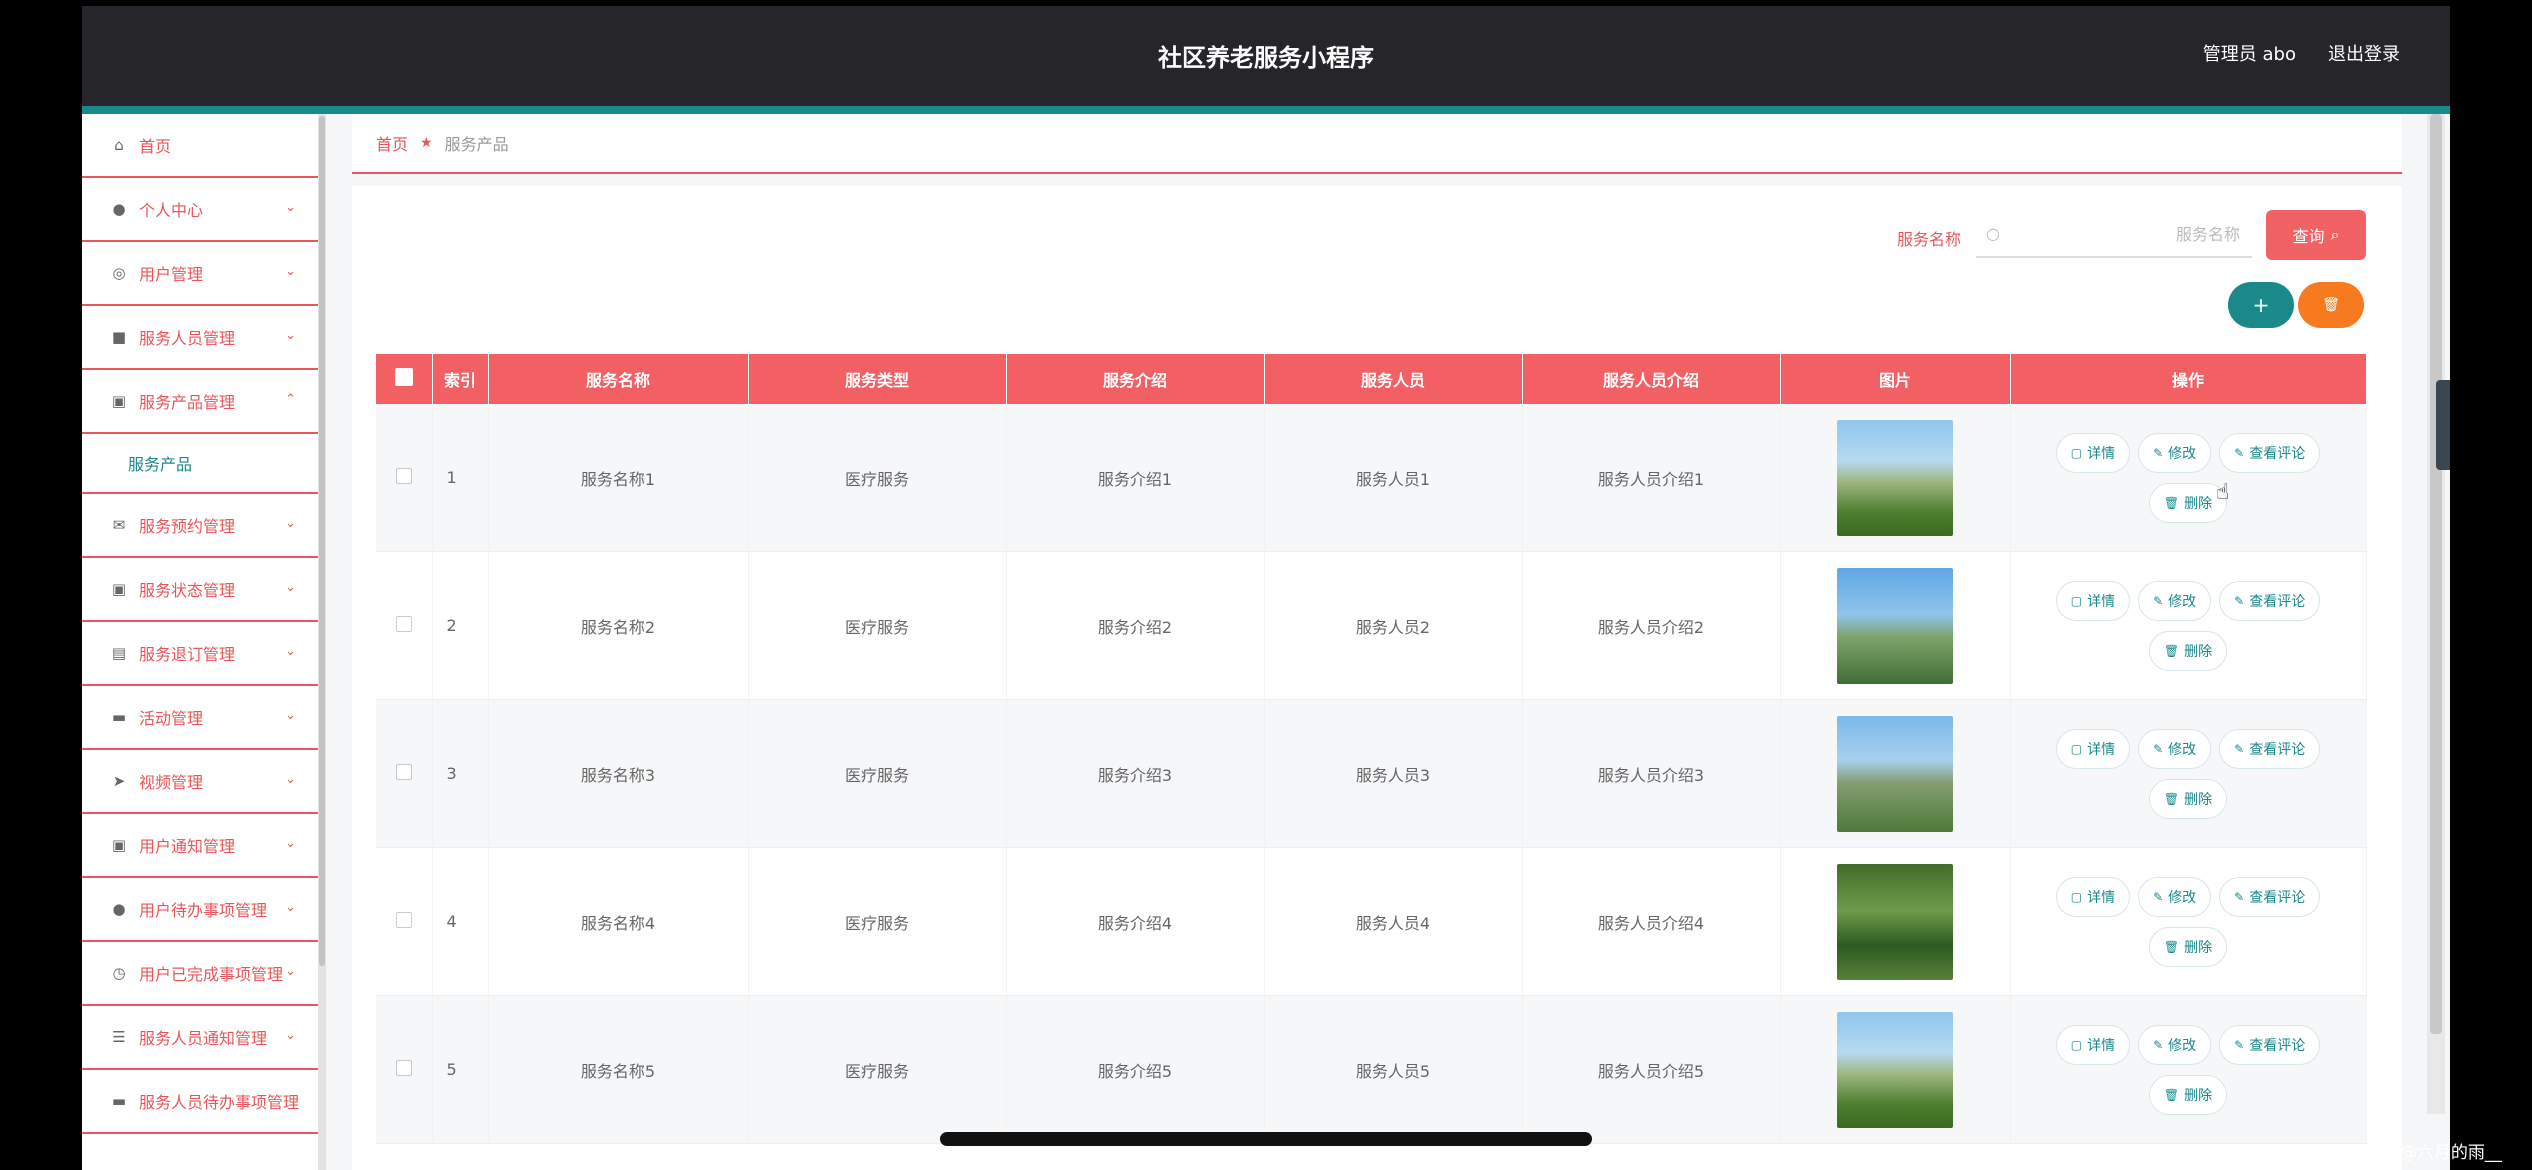  Describe the element at coordinates (2076, 1044) in the screenshot. I see `document-icon: ▢` at that location.